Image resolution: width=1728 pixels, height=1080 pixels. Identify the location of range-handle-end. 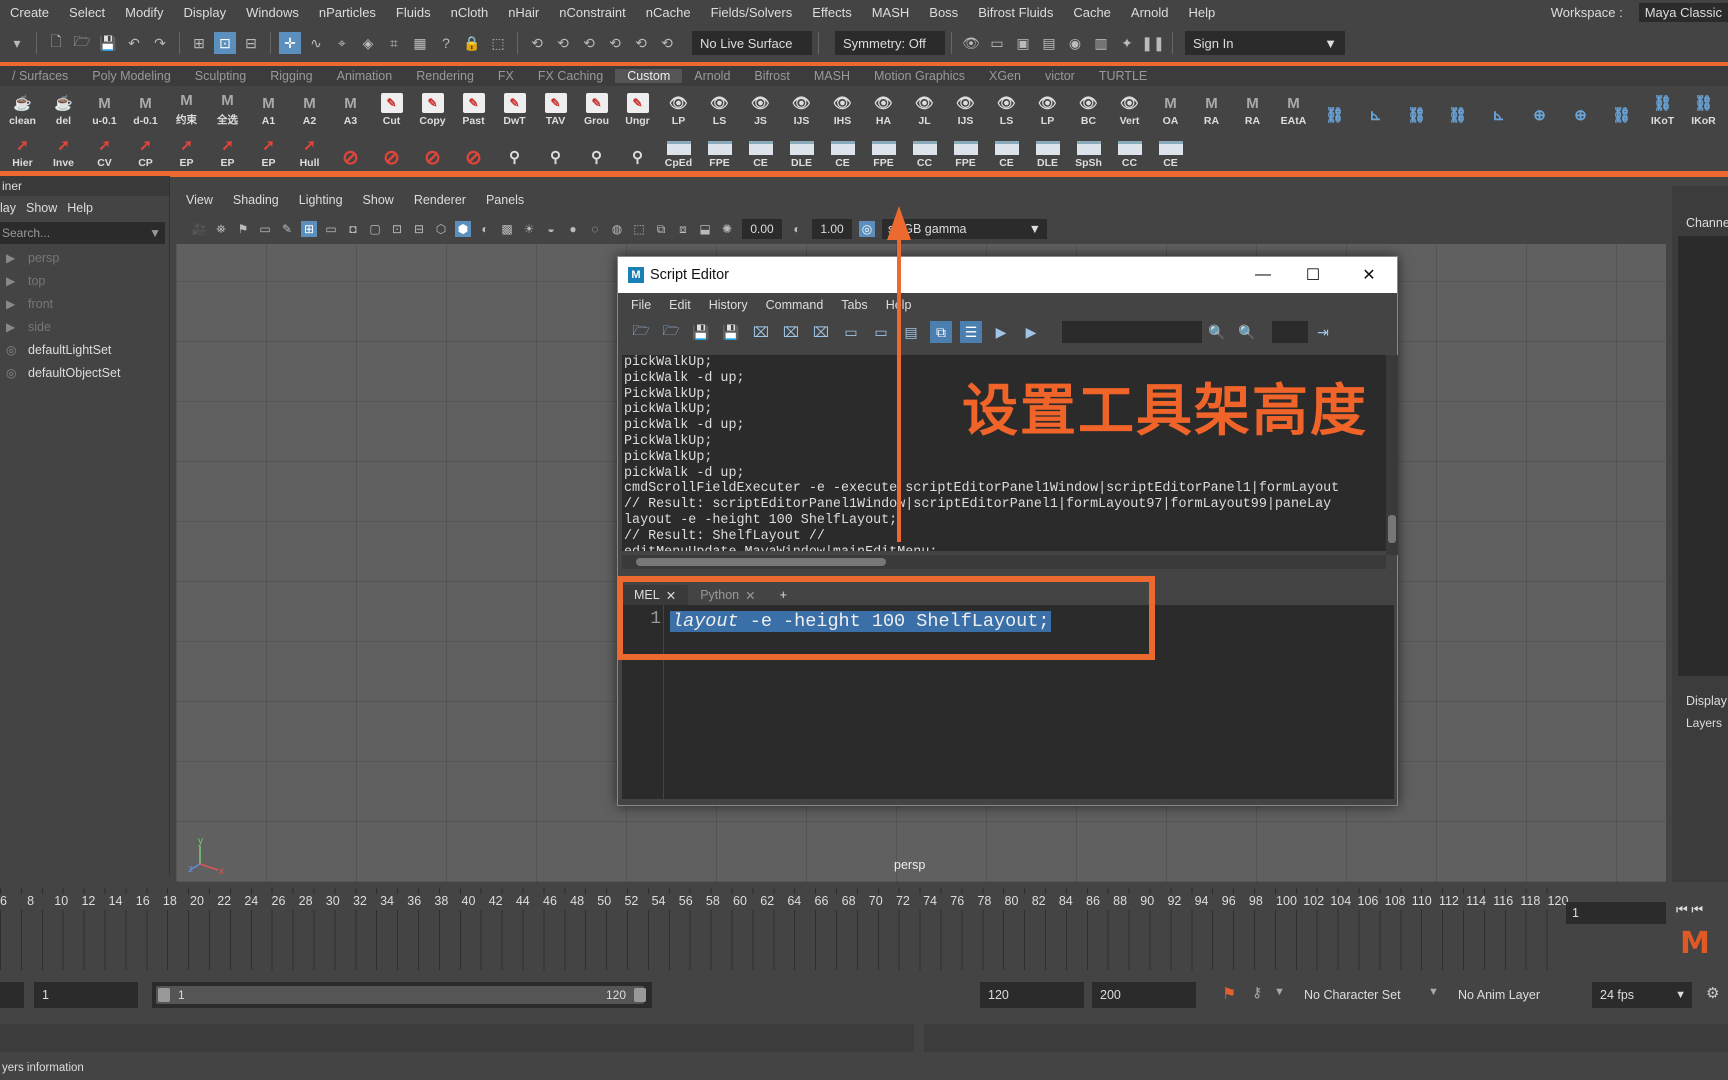
(640, 995).